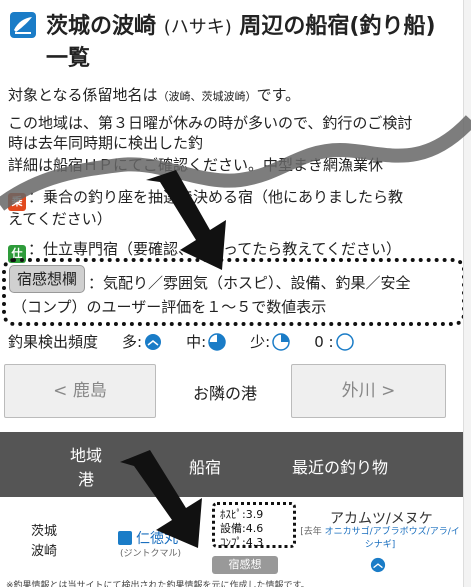  Describe the element at coordinates (467, 293) in the screenshot. I see `scrollbar` at that location.